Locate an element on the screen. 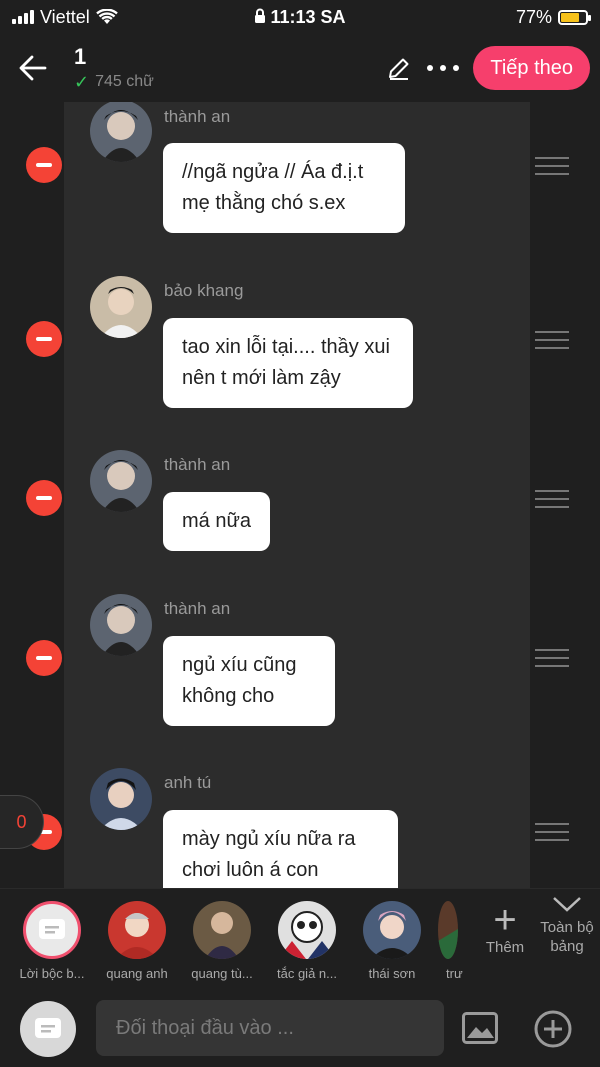  character-item: quang anh is located at coordinates (137, 941).